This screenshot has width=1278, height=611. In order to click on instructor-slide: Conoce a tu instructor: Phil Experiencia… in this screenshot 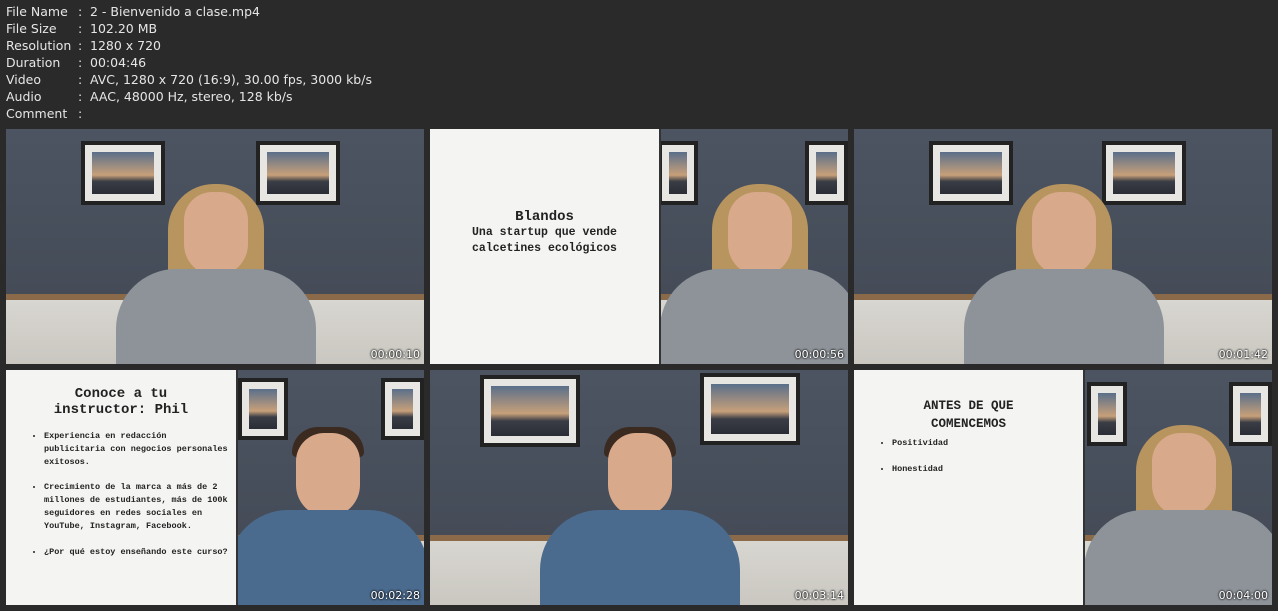, I will do `click(122, 487)`.